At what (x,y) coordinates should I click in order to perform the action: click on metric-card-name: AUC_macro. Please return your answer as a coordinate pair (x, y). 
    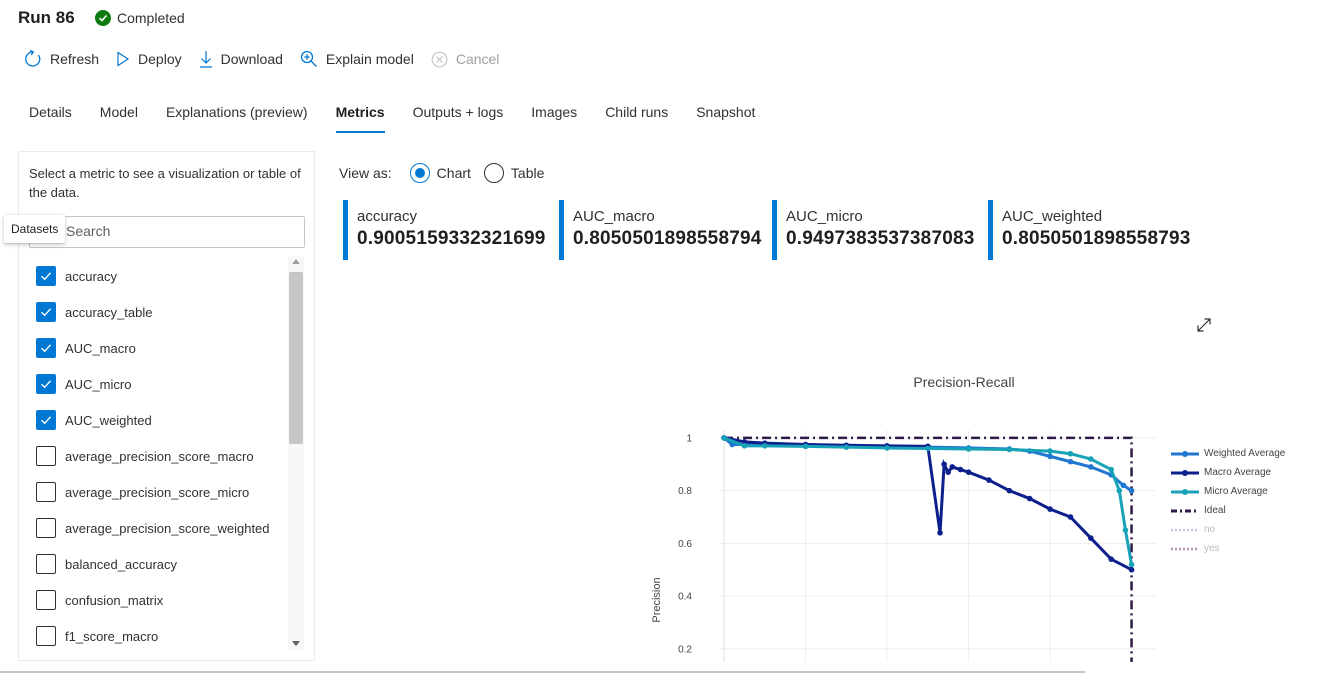
    Looking at the image, I should click on (614, 216).